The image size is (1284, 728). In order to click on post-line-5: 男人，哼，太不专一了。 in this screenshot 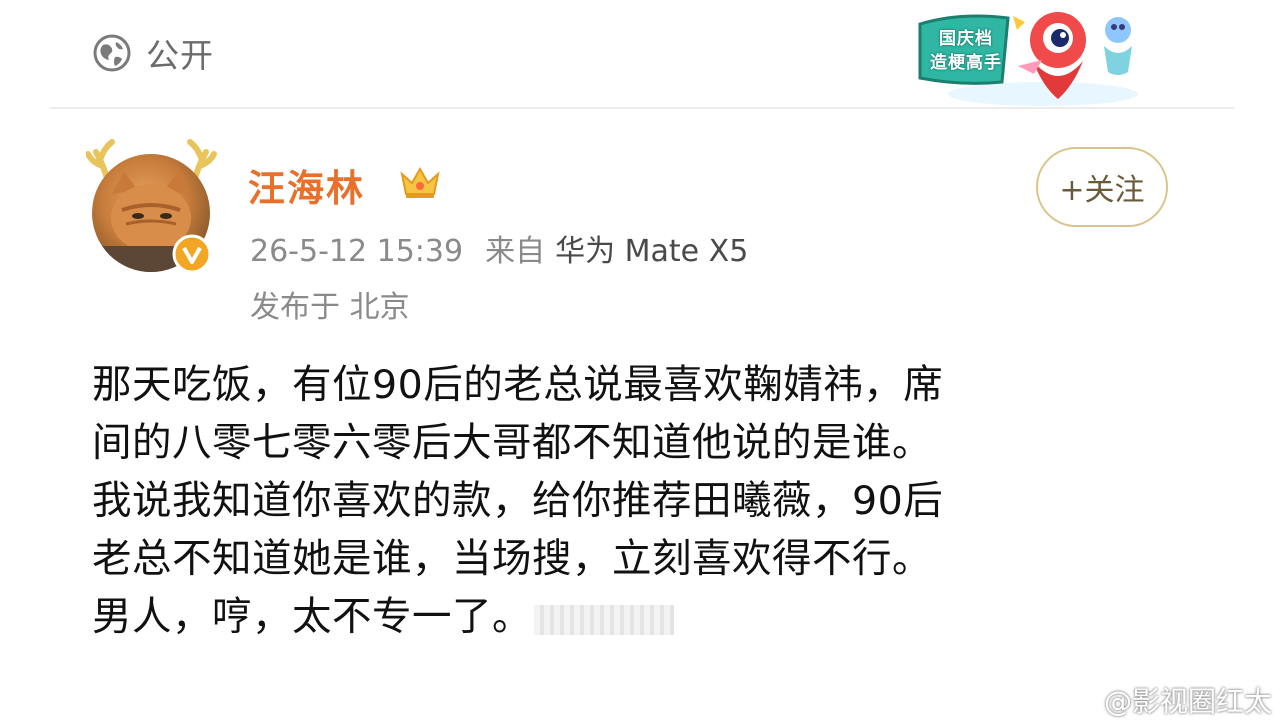, I will do `click(312, 617)`.